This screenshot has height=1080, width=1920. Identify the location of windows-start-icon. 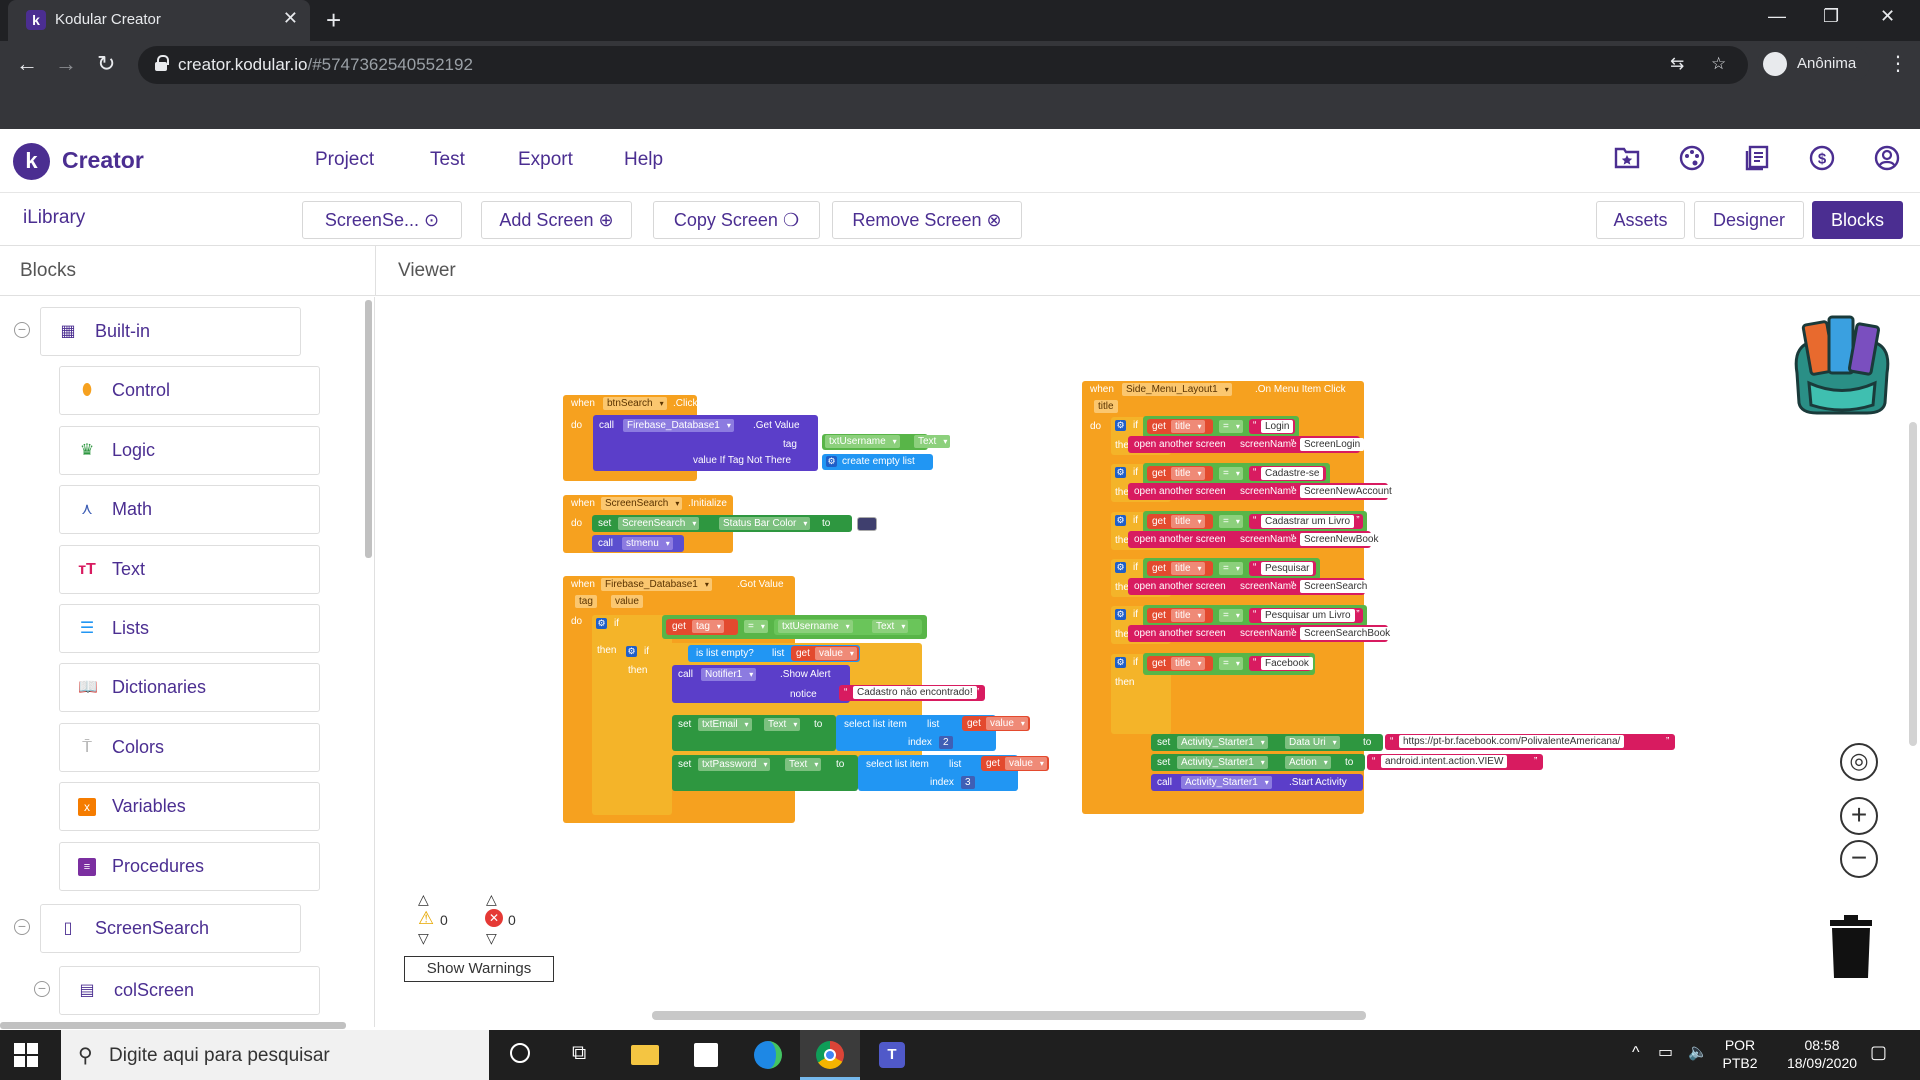
(26, 1055).